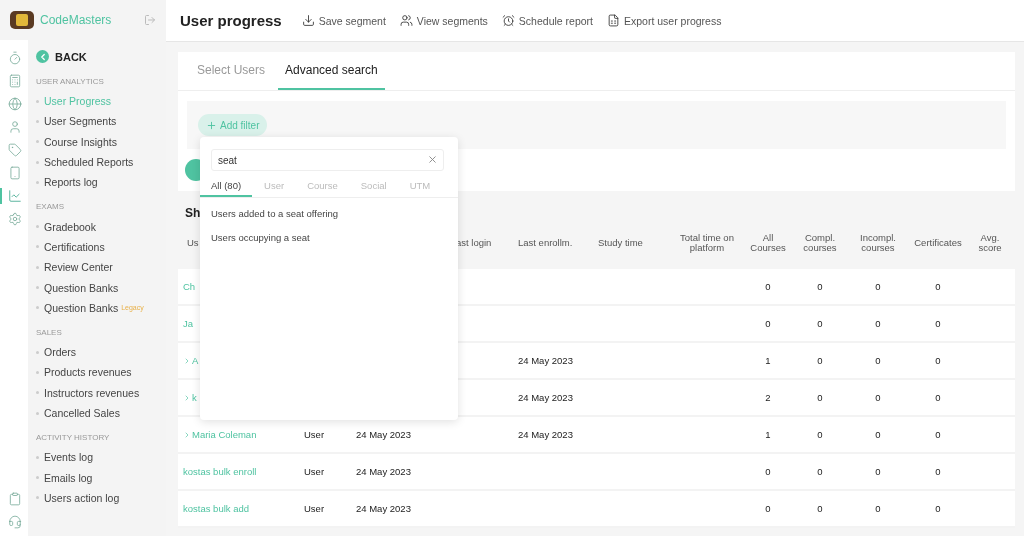 This screenshot has width=1024, height=536. I want to click on header-action-button: Save segment, so click(343, 20).